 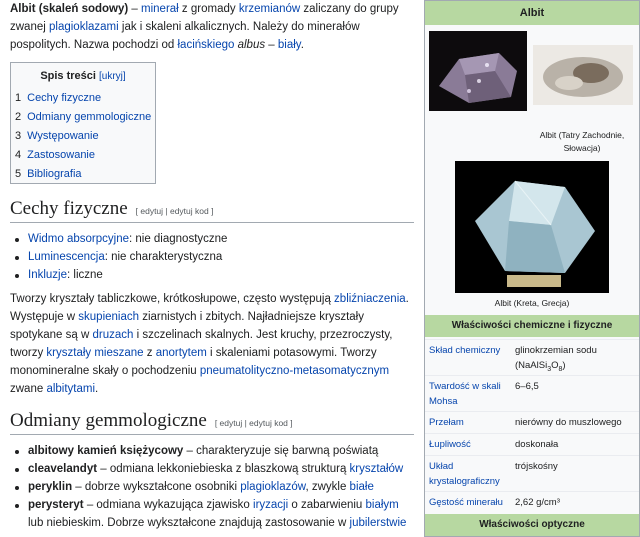 What do you see at coordinates (70, 389) in the screenshot?
I see `link-albityty: albitytami` at bounding box center [70, 389].